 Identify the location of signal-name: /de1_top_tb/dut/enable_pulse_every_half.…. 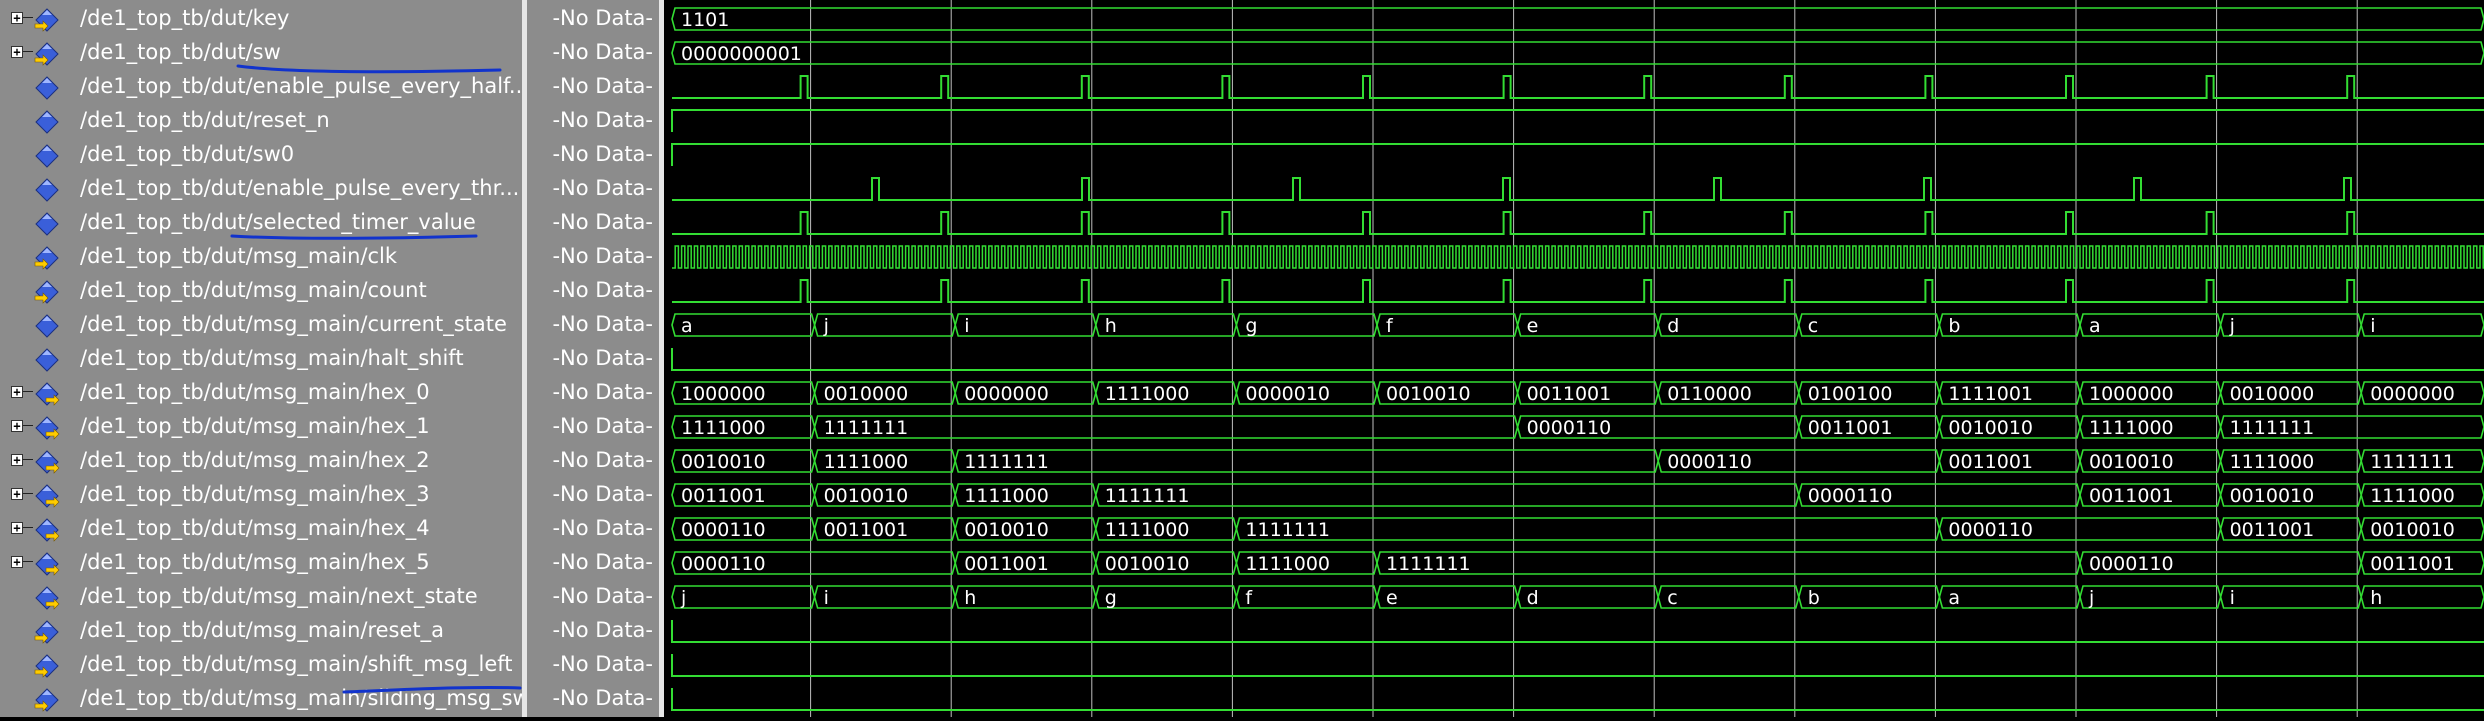
(304, 86).